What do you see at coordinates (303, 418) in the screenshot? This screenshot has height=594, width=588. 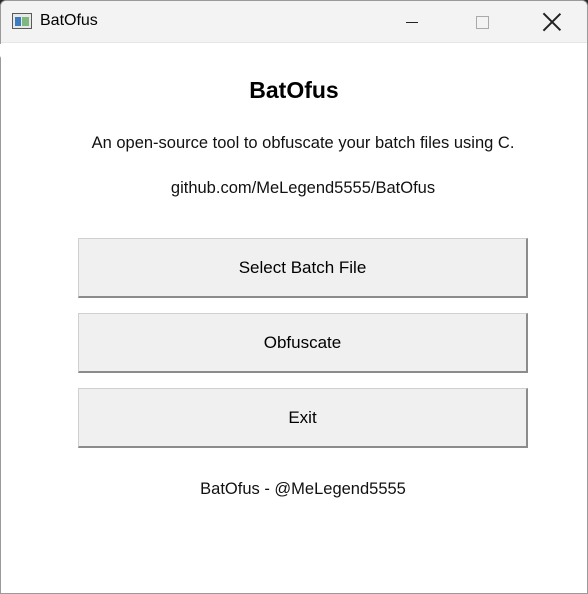 I see `exit-button: Exit` at bounding box center [303, 418].